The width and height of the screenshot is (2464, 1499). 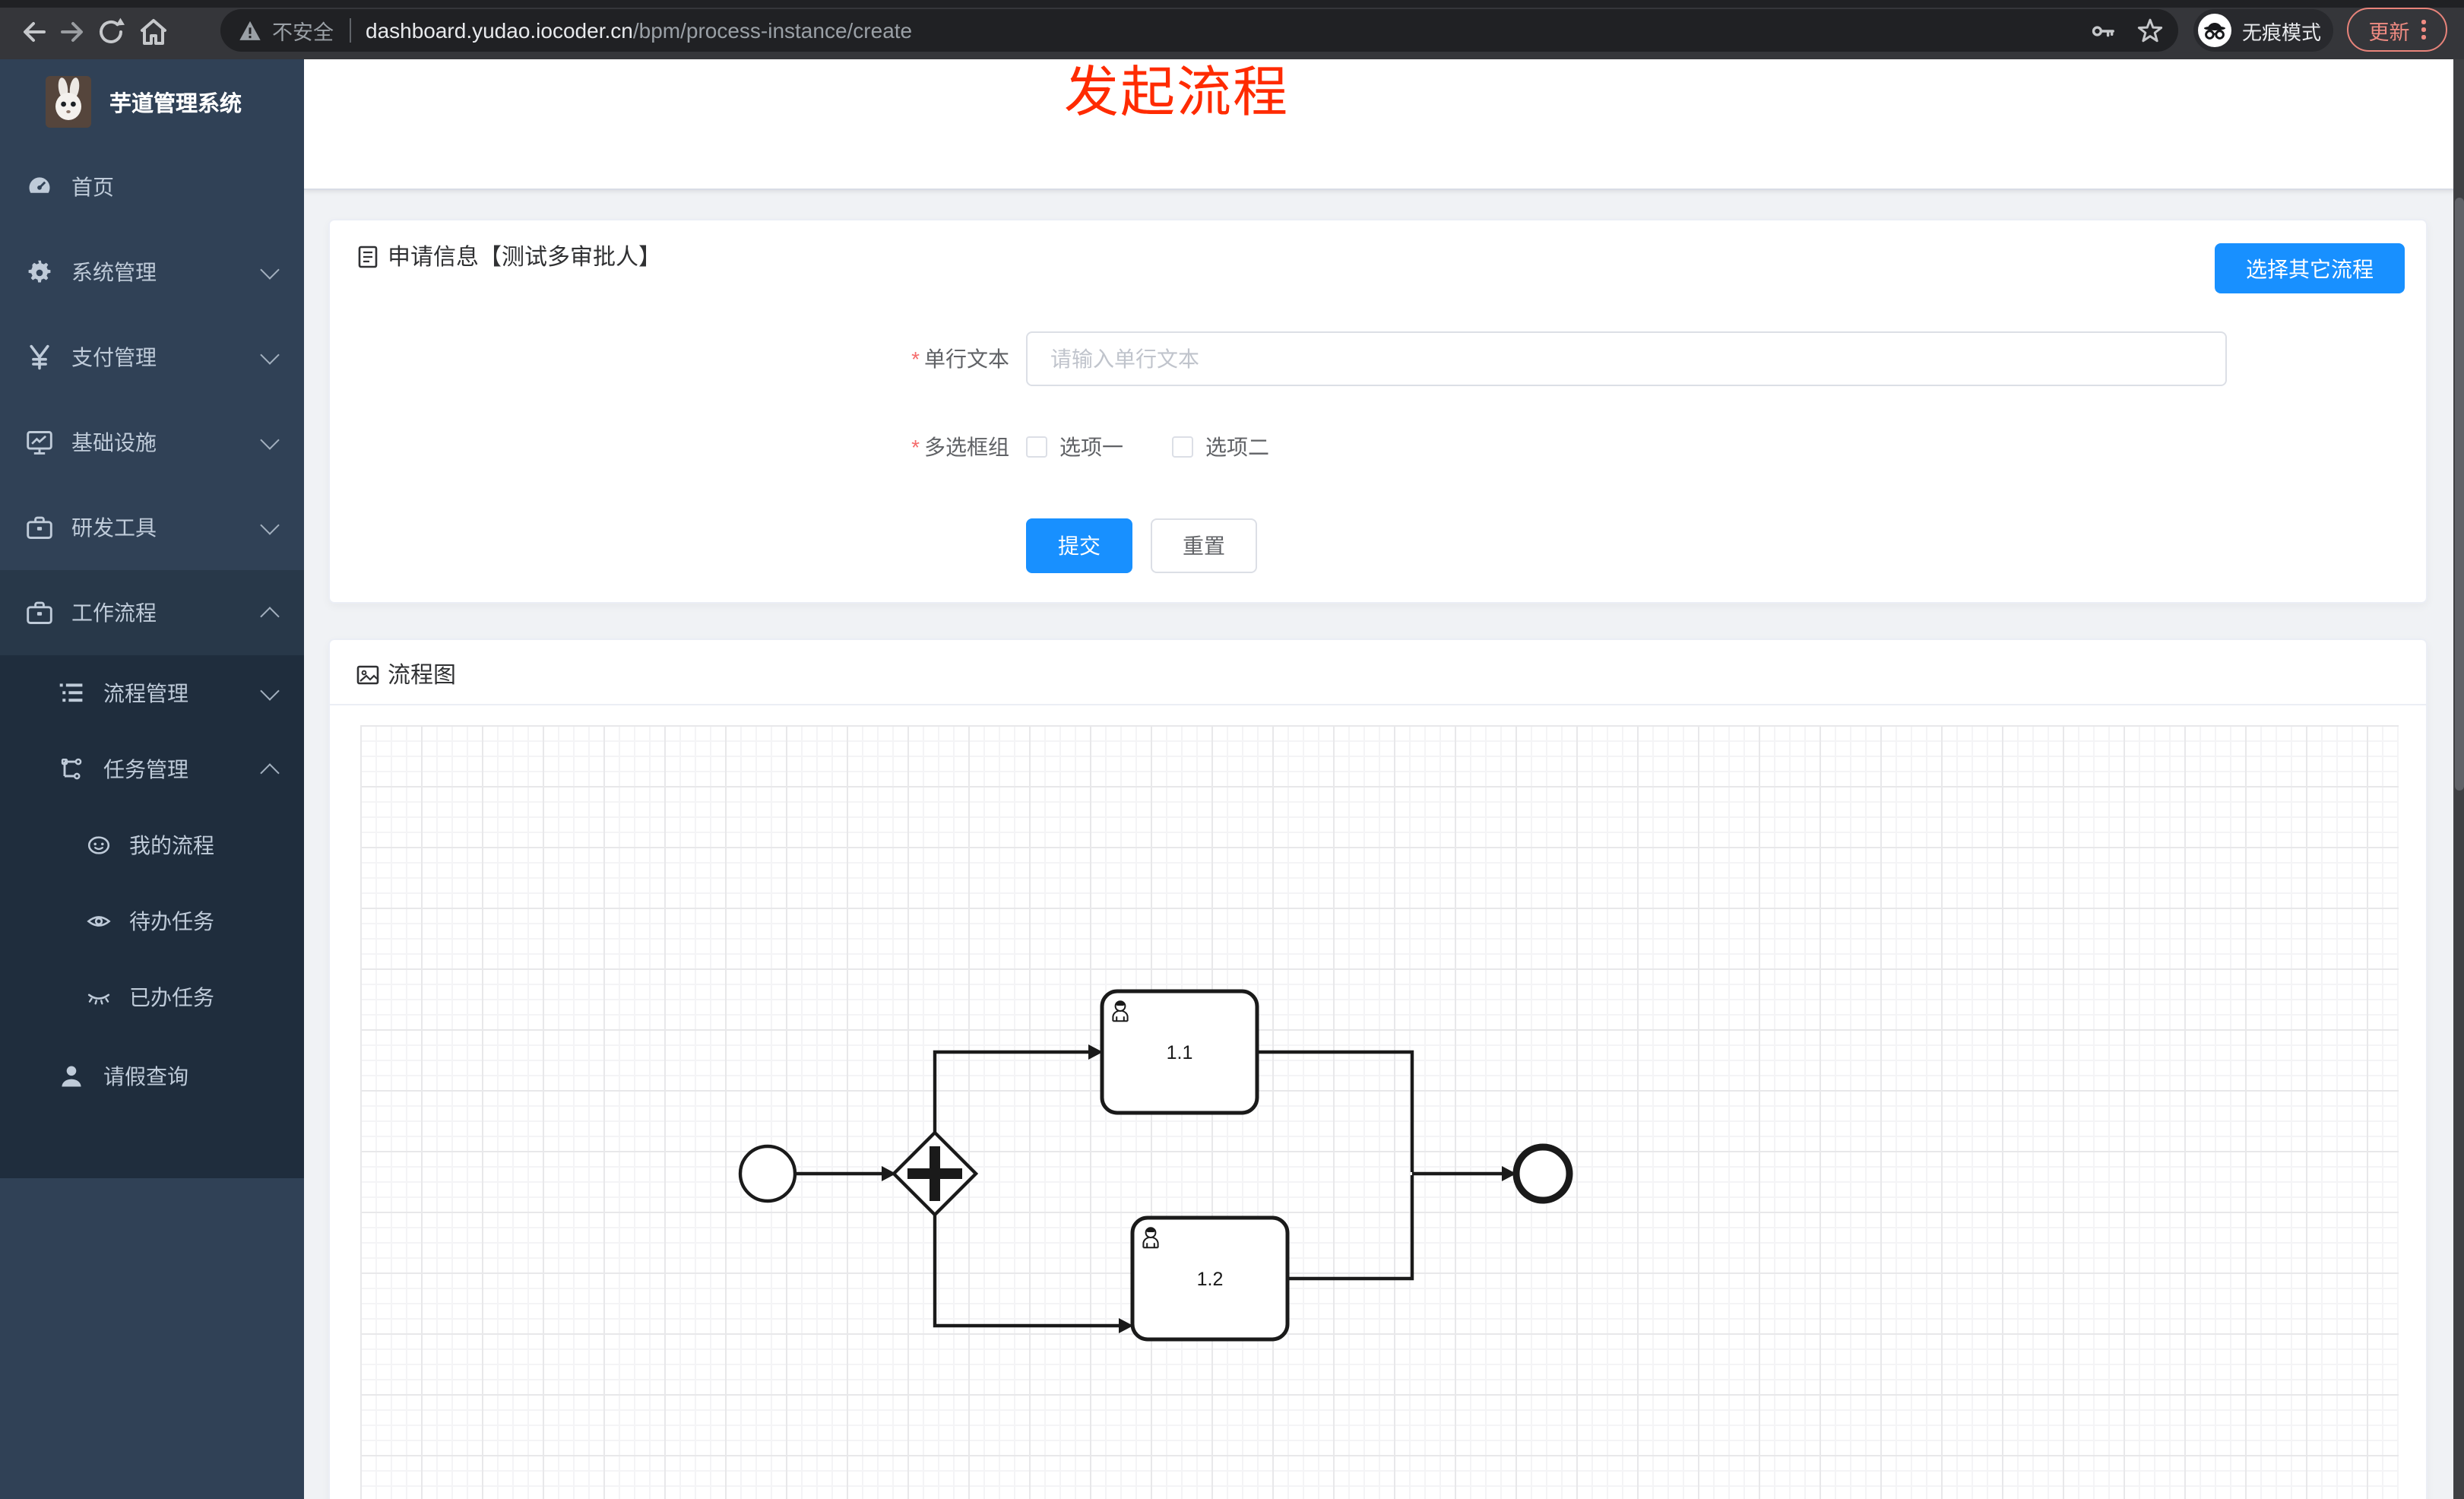 I want to click on sidebar-item-todo-tasks: 待办任务, so click(x=152, y=921).